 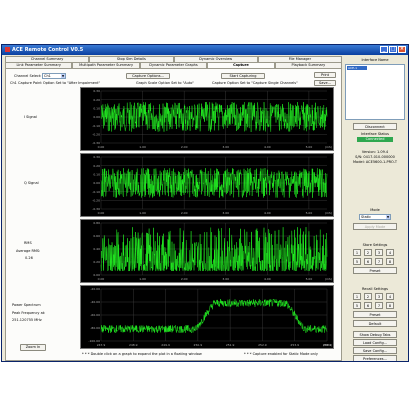 I want to click on mode-select: Static ▼, so click(x=375, y=217).